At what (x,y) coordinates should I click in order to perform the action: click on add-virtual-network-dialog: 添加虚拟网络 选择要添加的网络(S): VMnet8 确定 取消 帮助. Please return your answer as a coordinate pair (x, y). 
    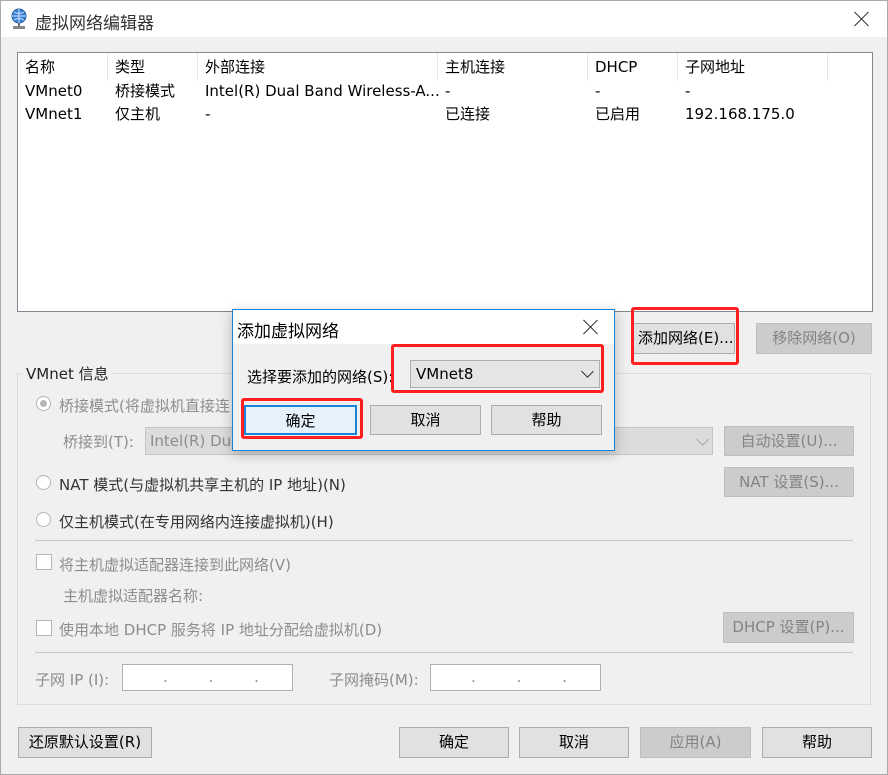
    Looking at the image, I should click on (423, 380).